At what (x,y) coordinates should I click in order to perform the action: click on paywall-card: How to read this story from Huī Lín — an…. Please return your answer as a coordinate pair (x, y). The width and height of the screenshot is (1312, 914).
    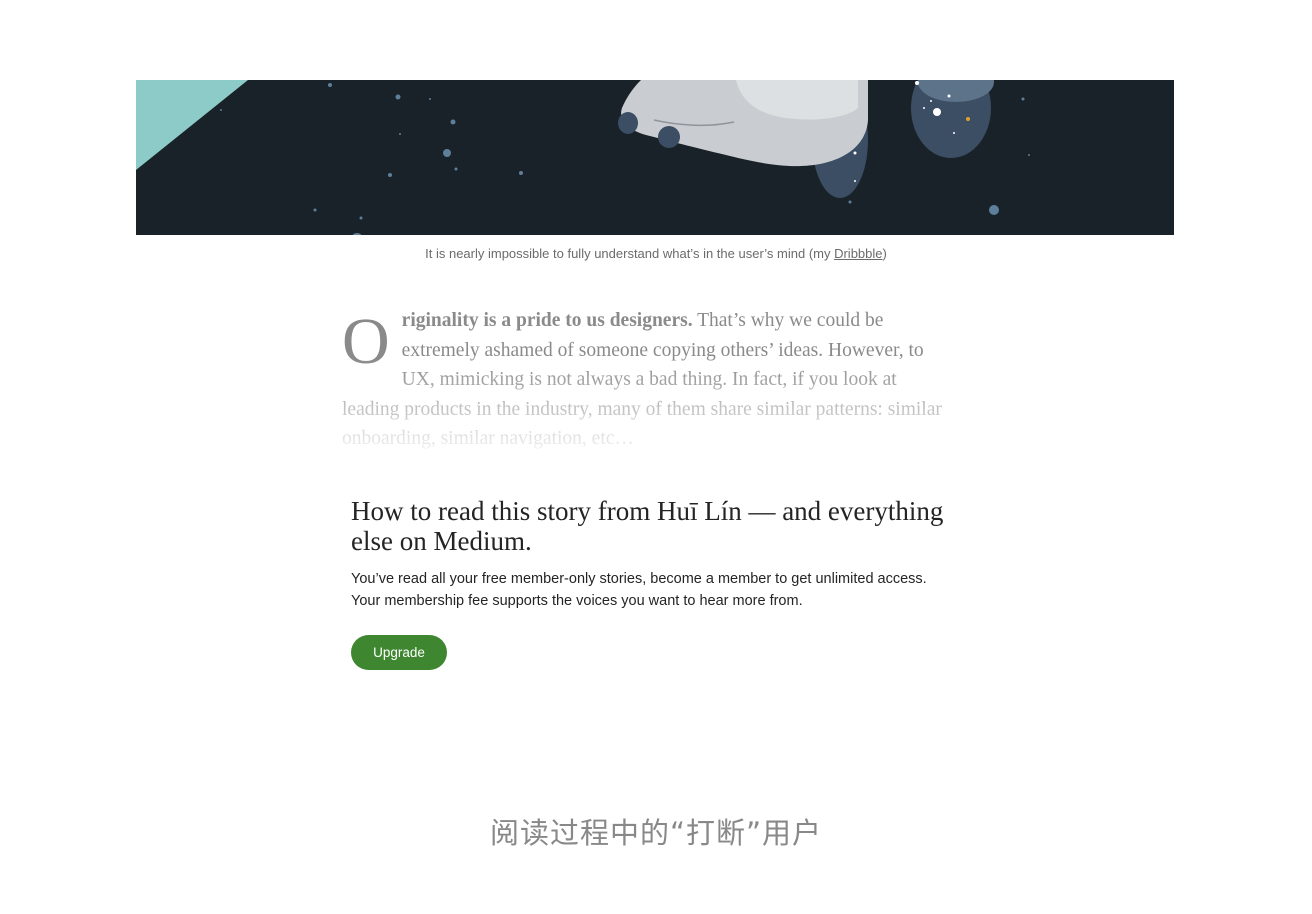
    Looking at the image, I should click on (651, 554).